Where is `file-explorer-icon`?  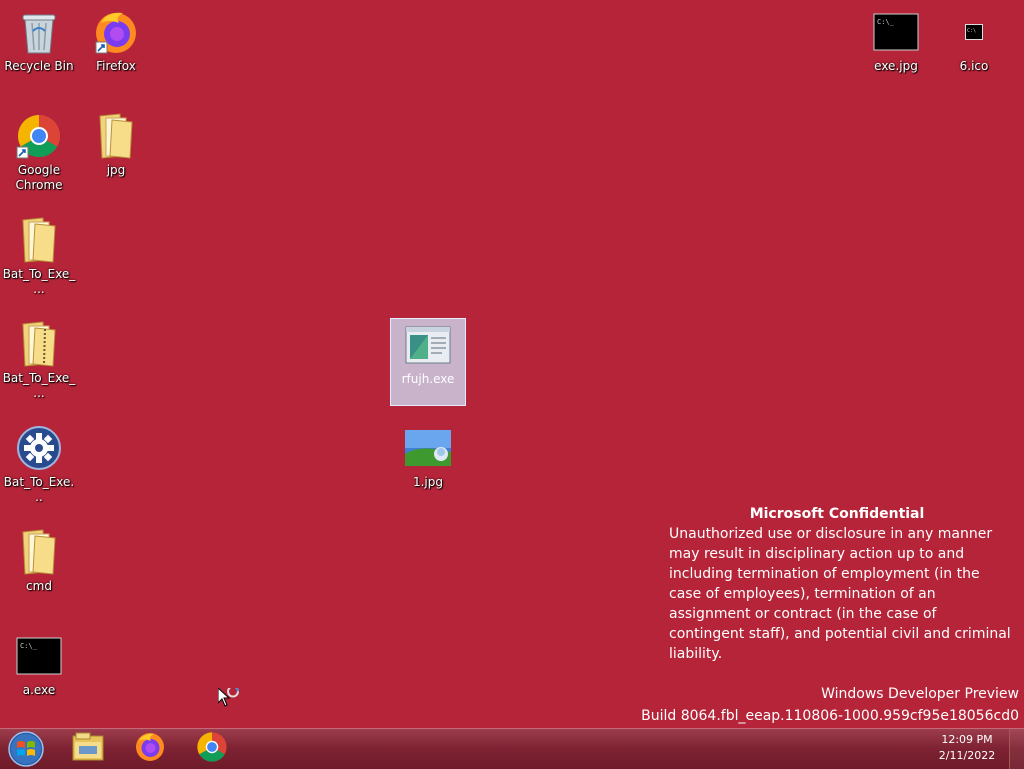 file-explorer-icon is located at coordinates (88, 749).